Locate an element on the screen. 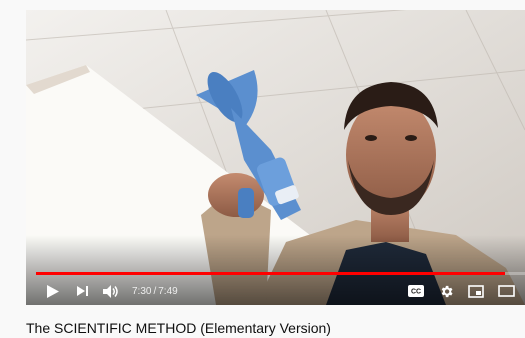  play-button is located at coordinates (53, 291).